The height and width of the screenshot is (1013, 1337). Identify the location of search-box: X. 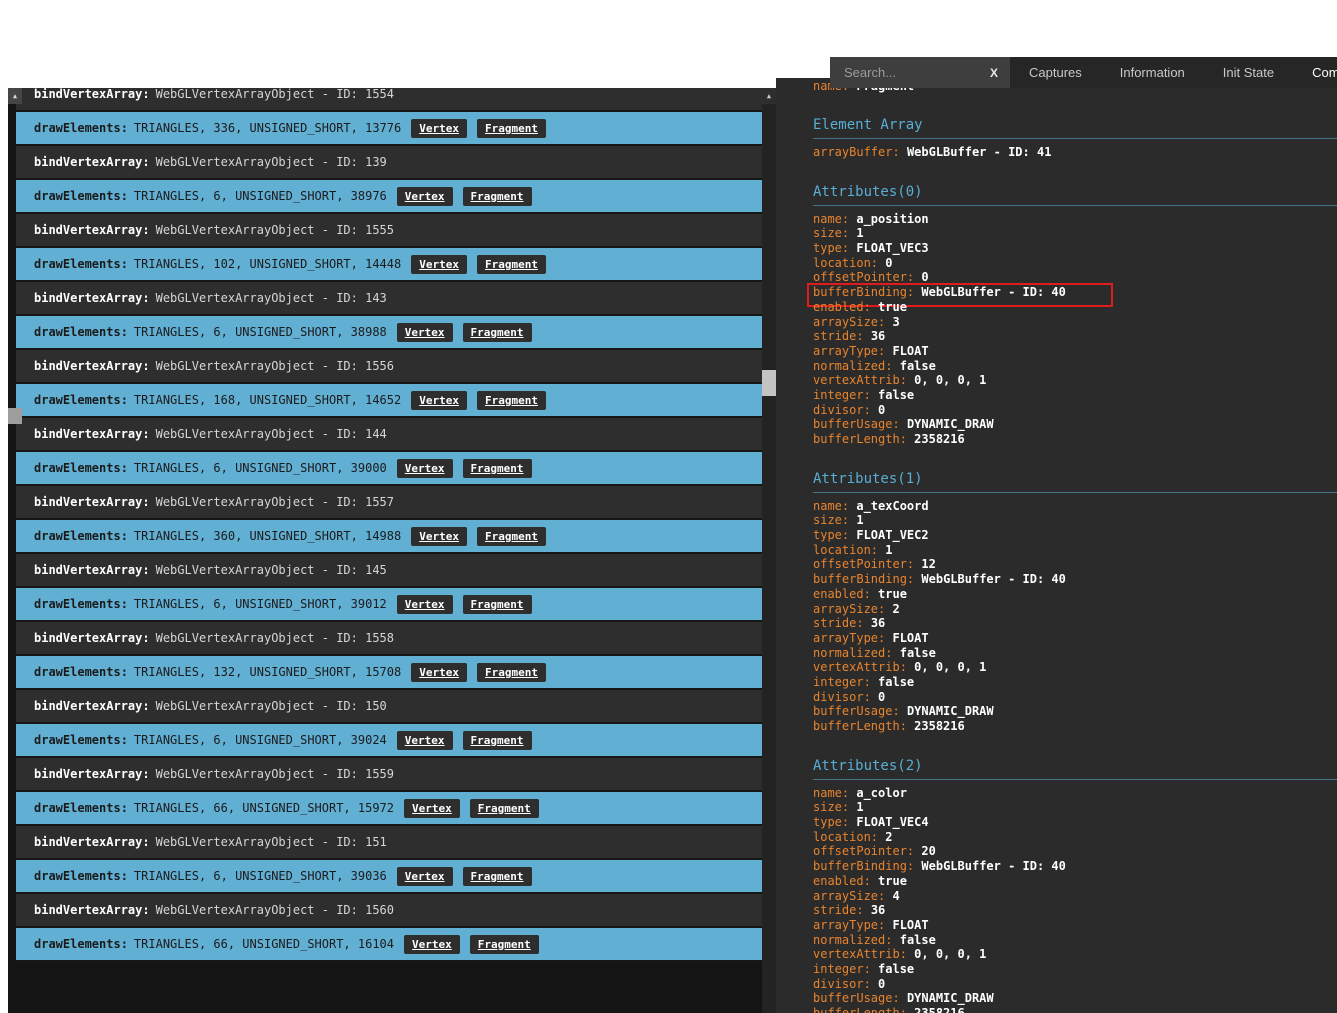
(920, 72).